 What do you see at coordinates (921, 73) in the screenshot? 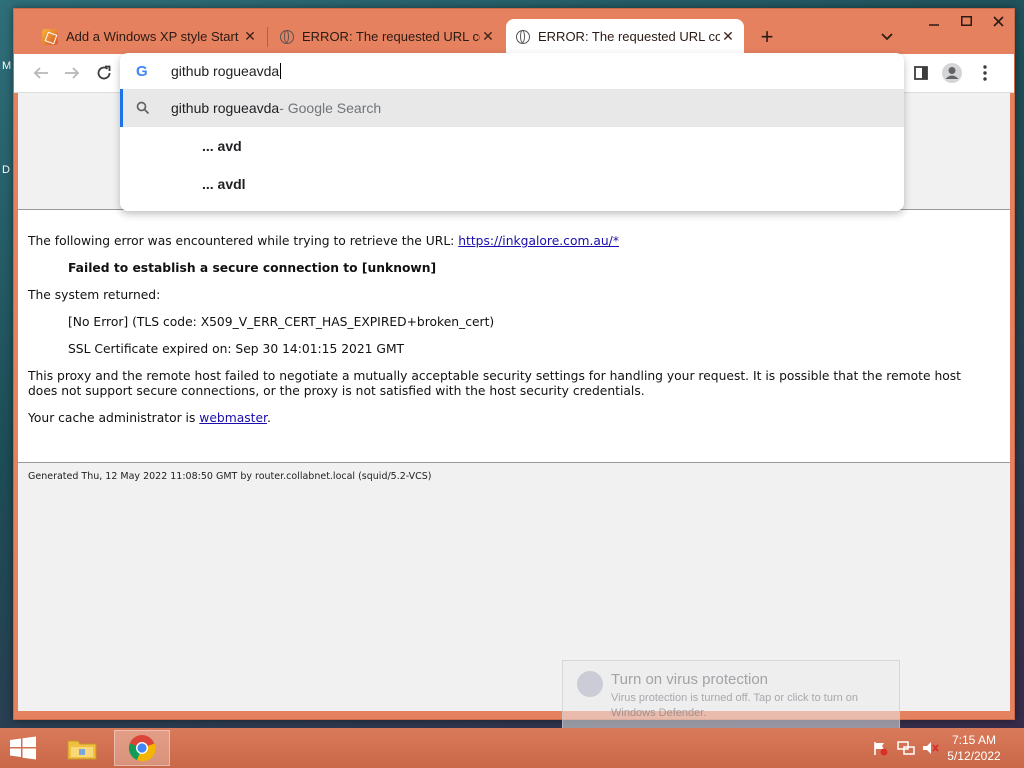
I see `side-panel-icon` at bounding box center [921, 73].